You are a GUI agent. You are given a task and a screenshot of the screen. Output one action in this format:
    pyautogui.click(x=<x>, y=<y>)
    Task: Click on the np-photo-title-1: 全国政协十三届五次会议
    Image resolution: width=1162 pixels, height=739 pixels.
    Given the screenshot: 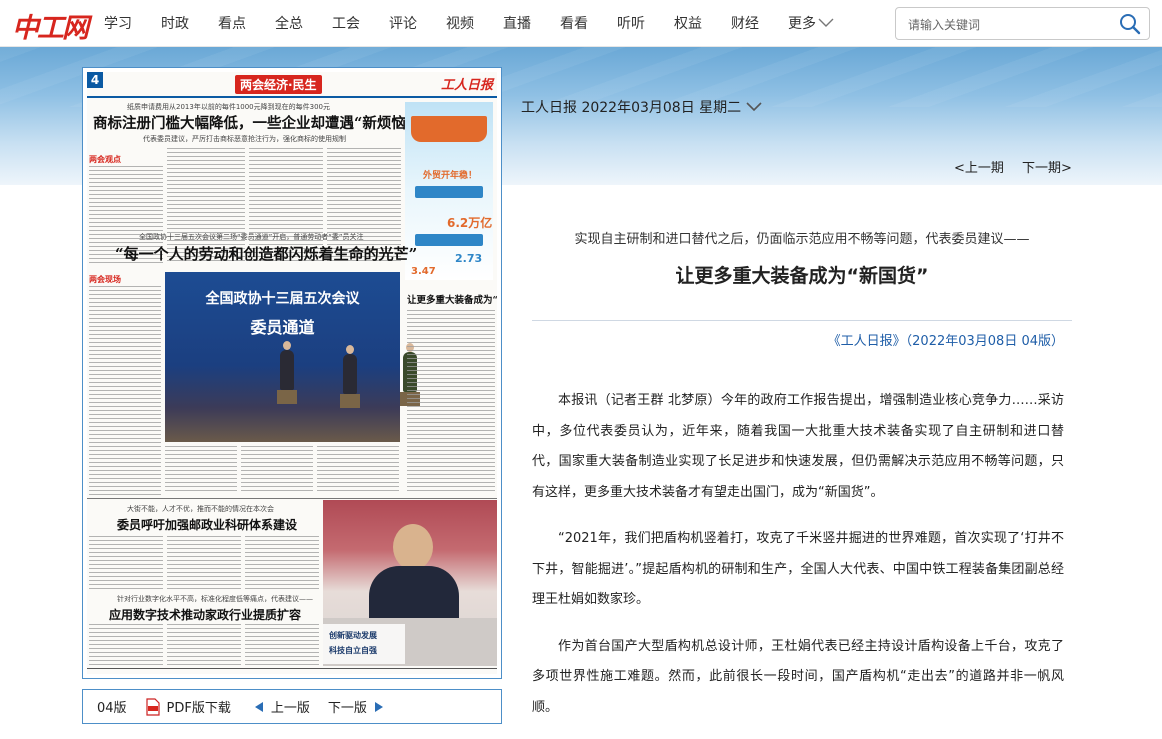 What is the action you would take?
    pyautogui.click(x=282, y=299)
    